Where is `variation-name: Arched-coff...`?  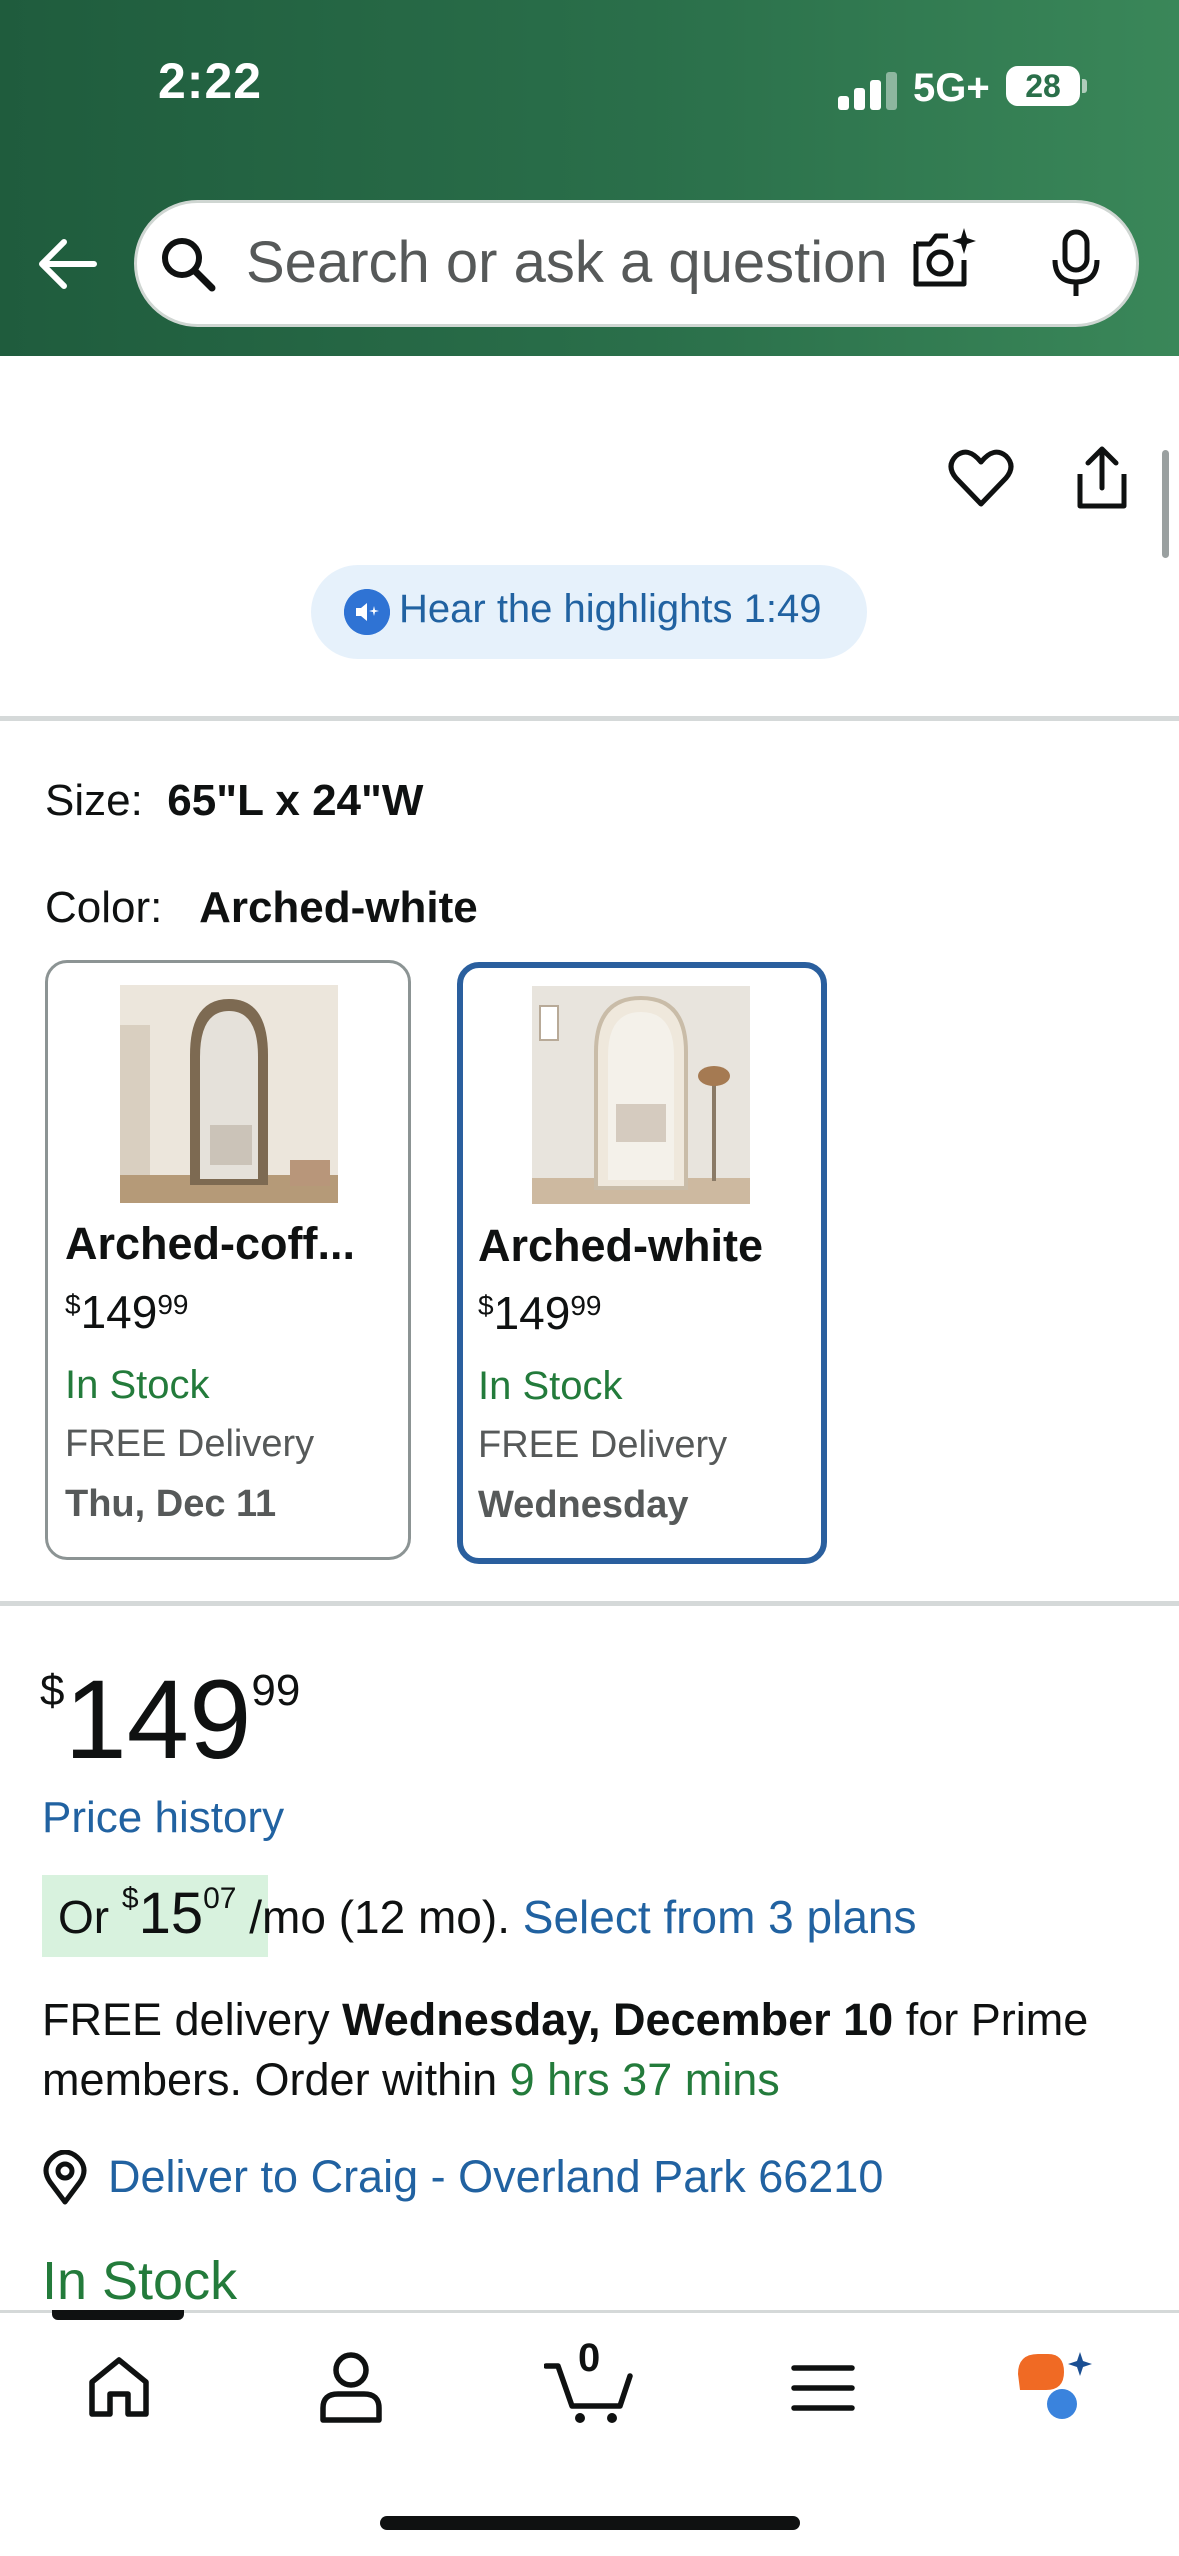 variation-name: Arched-coff... is located at coordinates (210, 1243).